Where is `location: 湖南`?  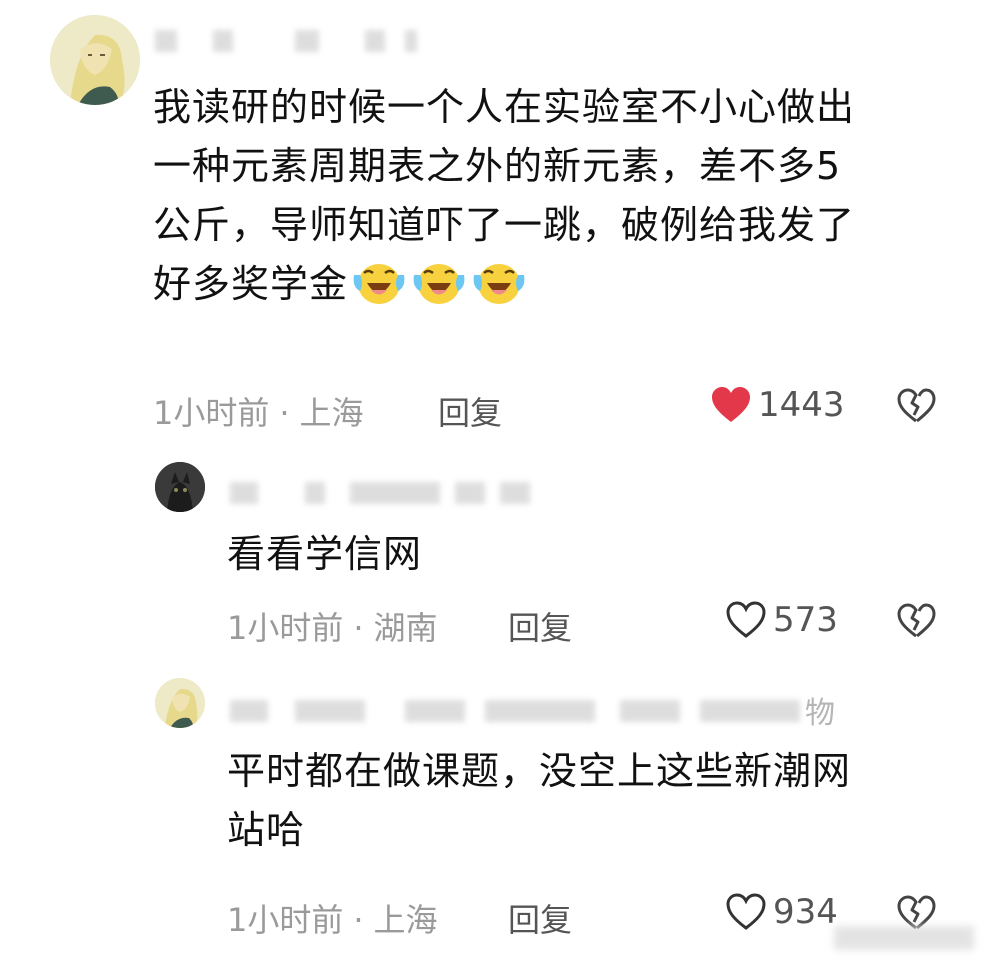
location: 湖南 is located at coordinates (405, 628).